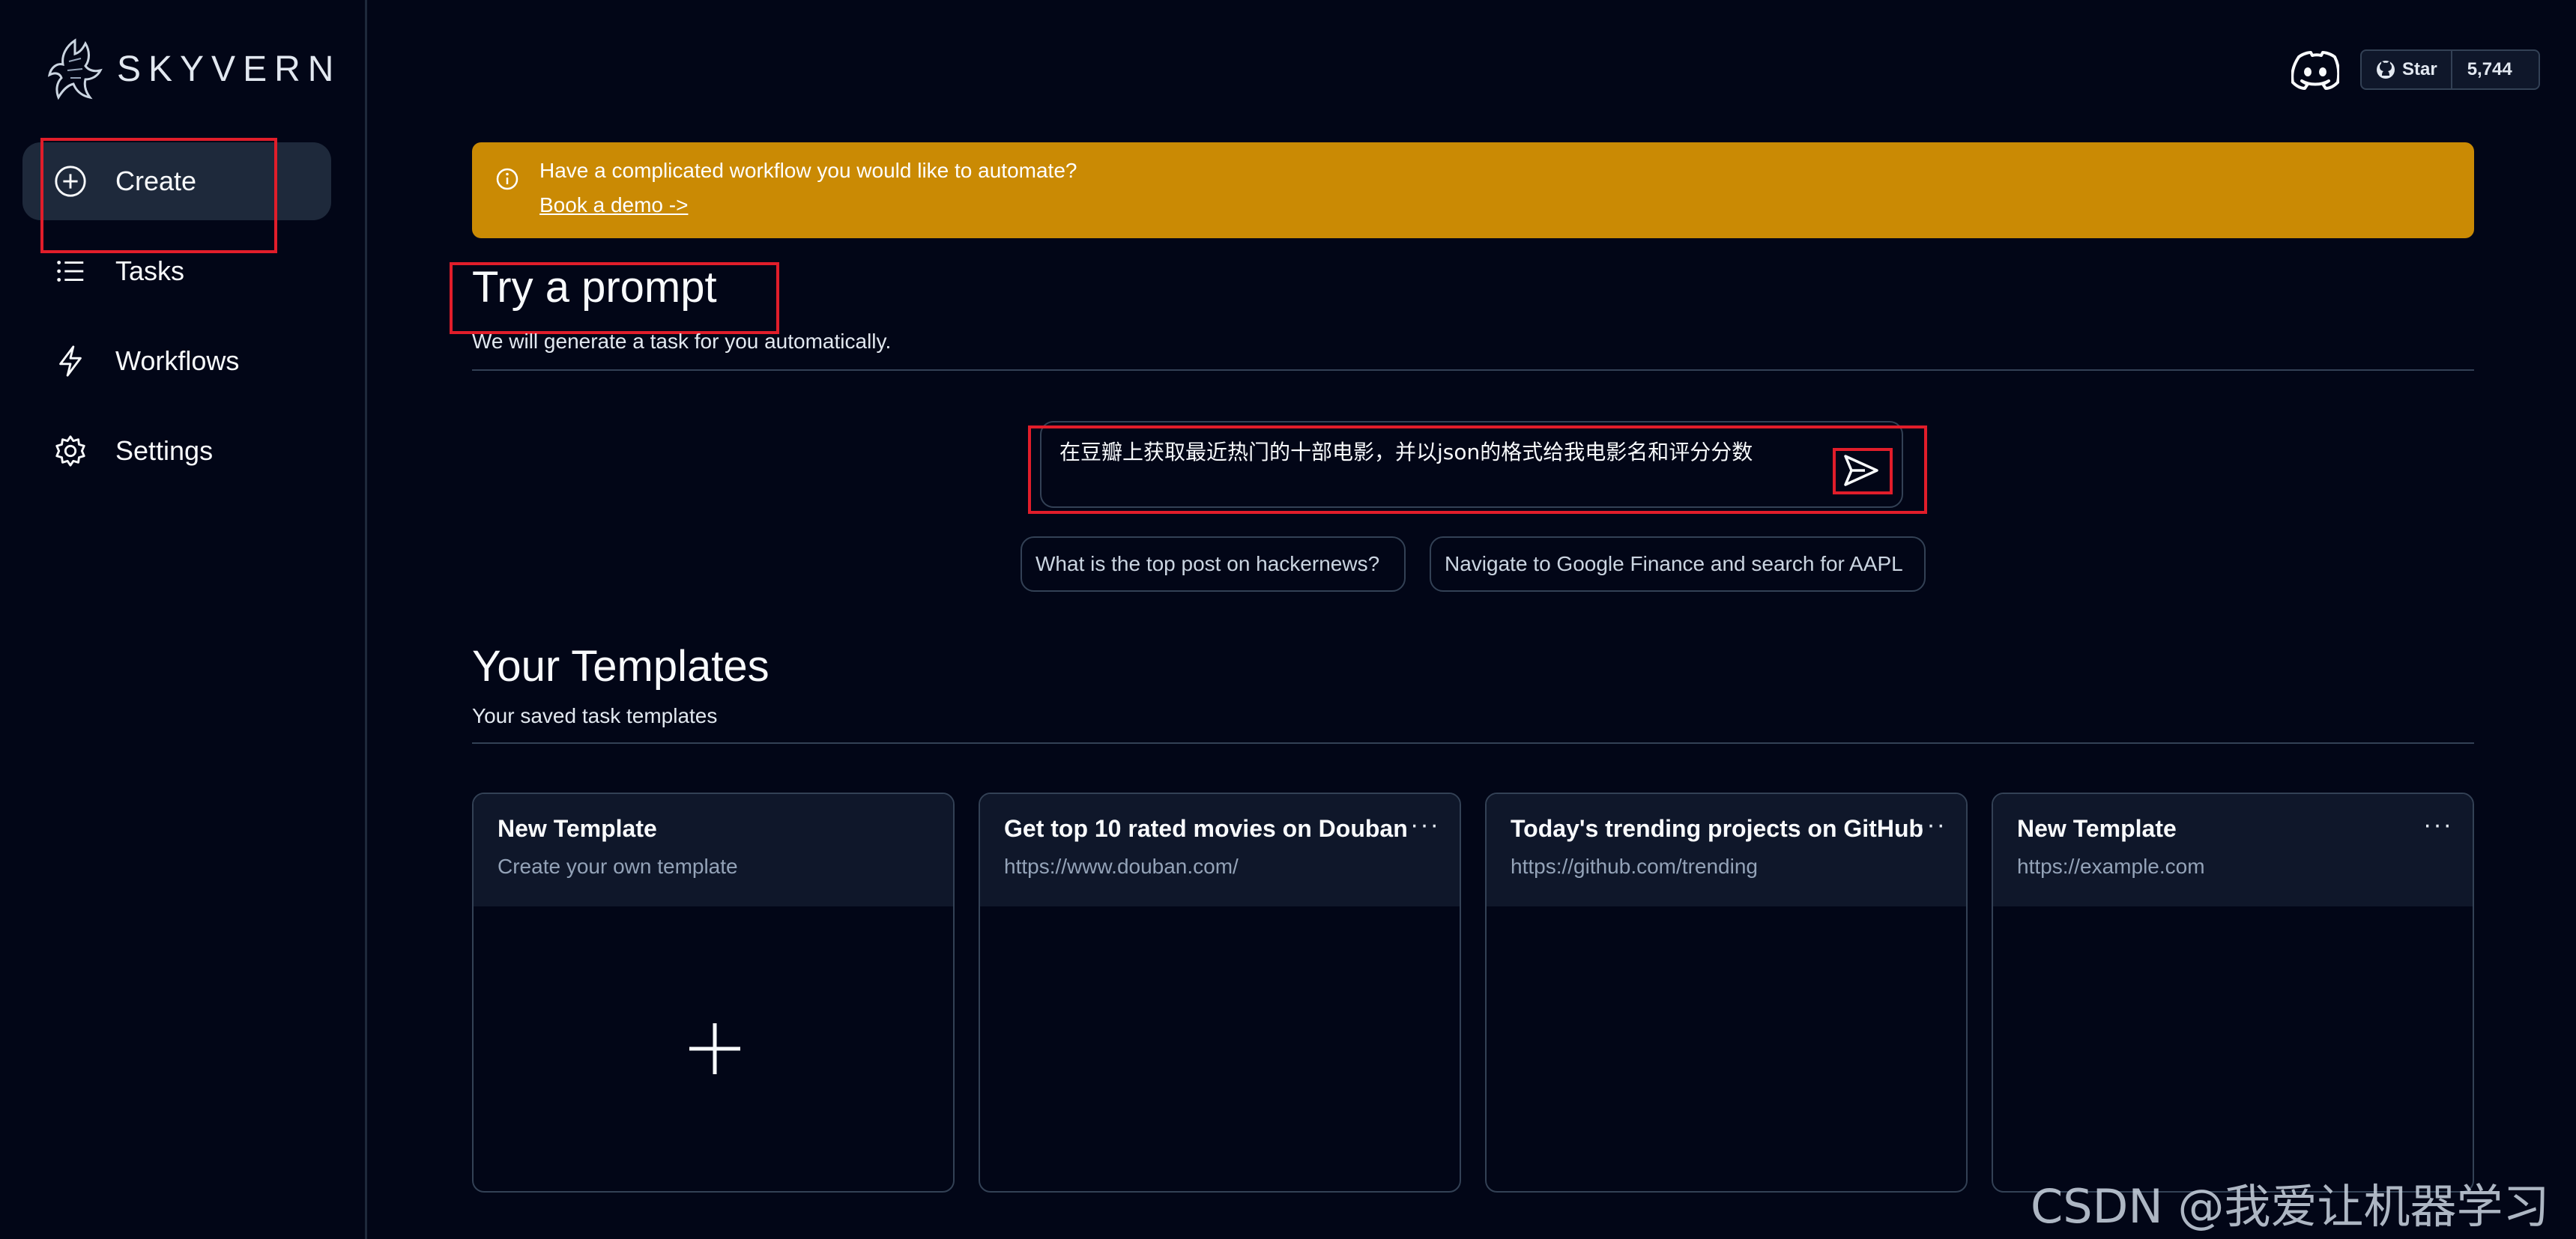  Describe the element at coordinates (2489, 69) in the screenshot. I see `github-star-count: 5,744` at that location.